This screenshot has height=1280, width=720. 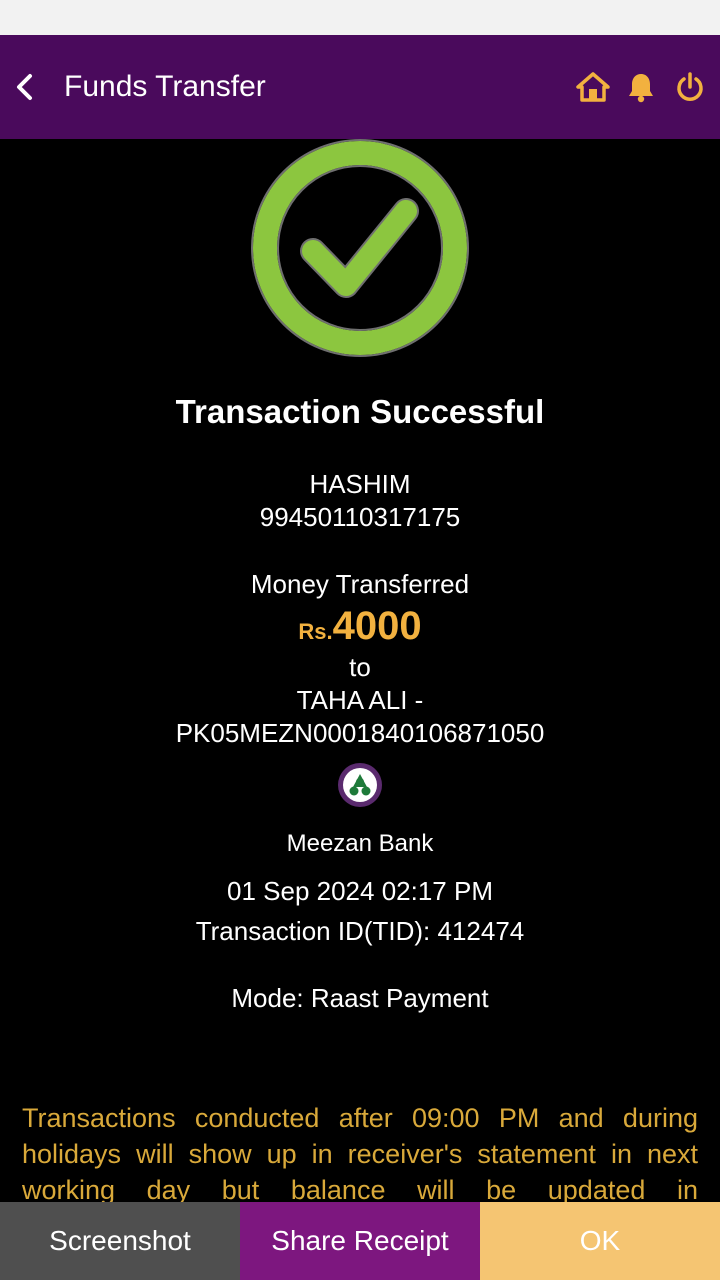 I want to click on share-receipt-button: Share Receipt, so click(x=360, y=1241).